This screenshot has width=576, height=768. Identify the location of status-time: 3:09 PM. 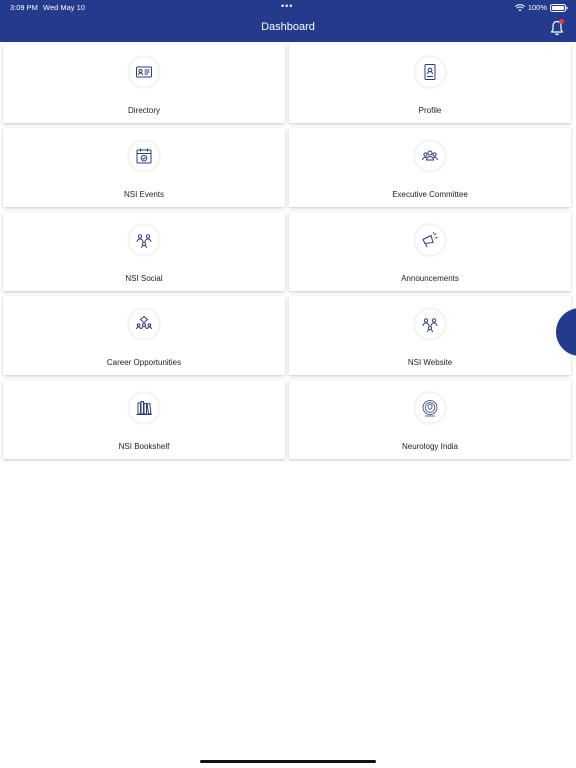
(24, 7).